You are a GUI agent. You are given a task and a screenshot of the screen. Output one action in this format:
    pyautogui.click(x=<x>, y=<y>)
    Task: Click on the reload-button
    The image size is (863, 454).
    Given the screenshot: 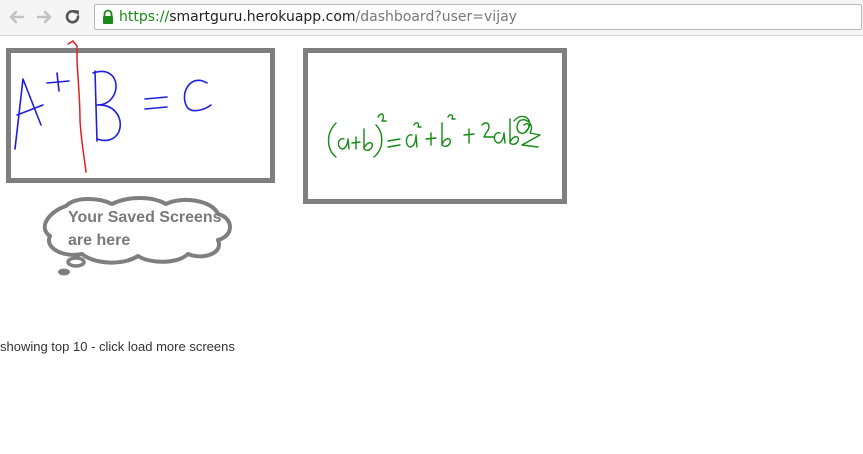 What is the action you would take?
    pyautogui.click(x=73, y=17)
    